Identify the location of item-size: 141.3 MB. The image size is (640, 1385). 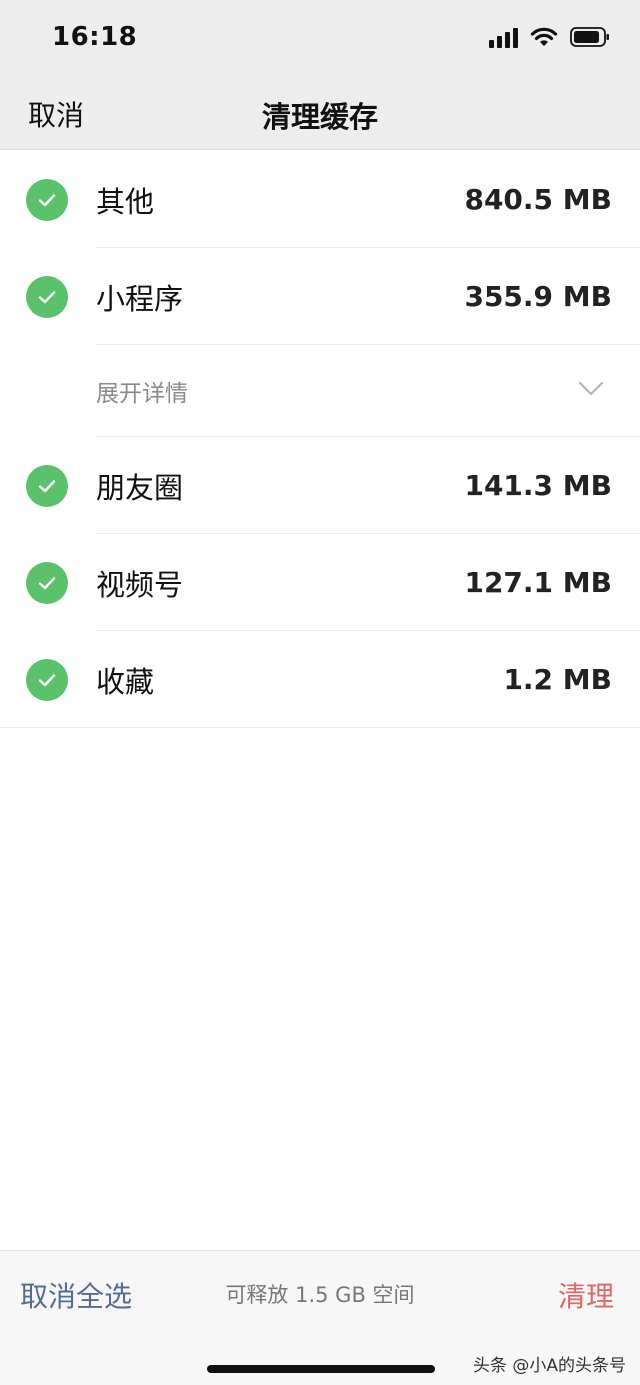
(538, 485).